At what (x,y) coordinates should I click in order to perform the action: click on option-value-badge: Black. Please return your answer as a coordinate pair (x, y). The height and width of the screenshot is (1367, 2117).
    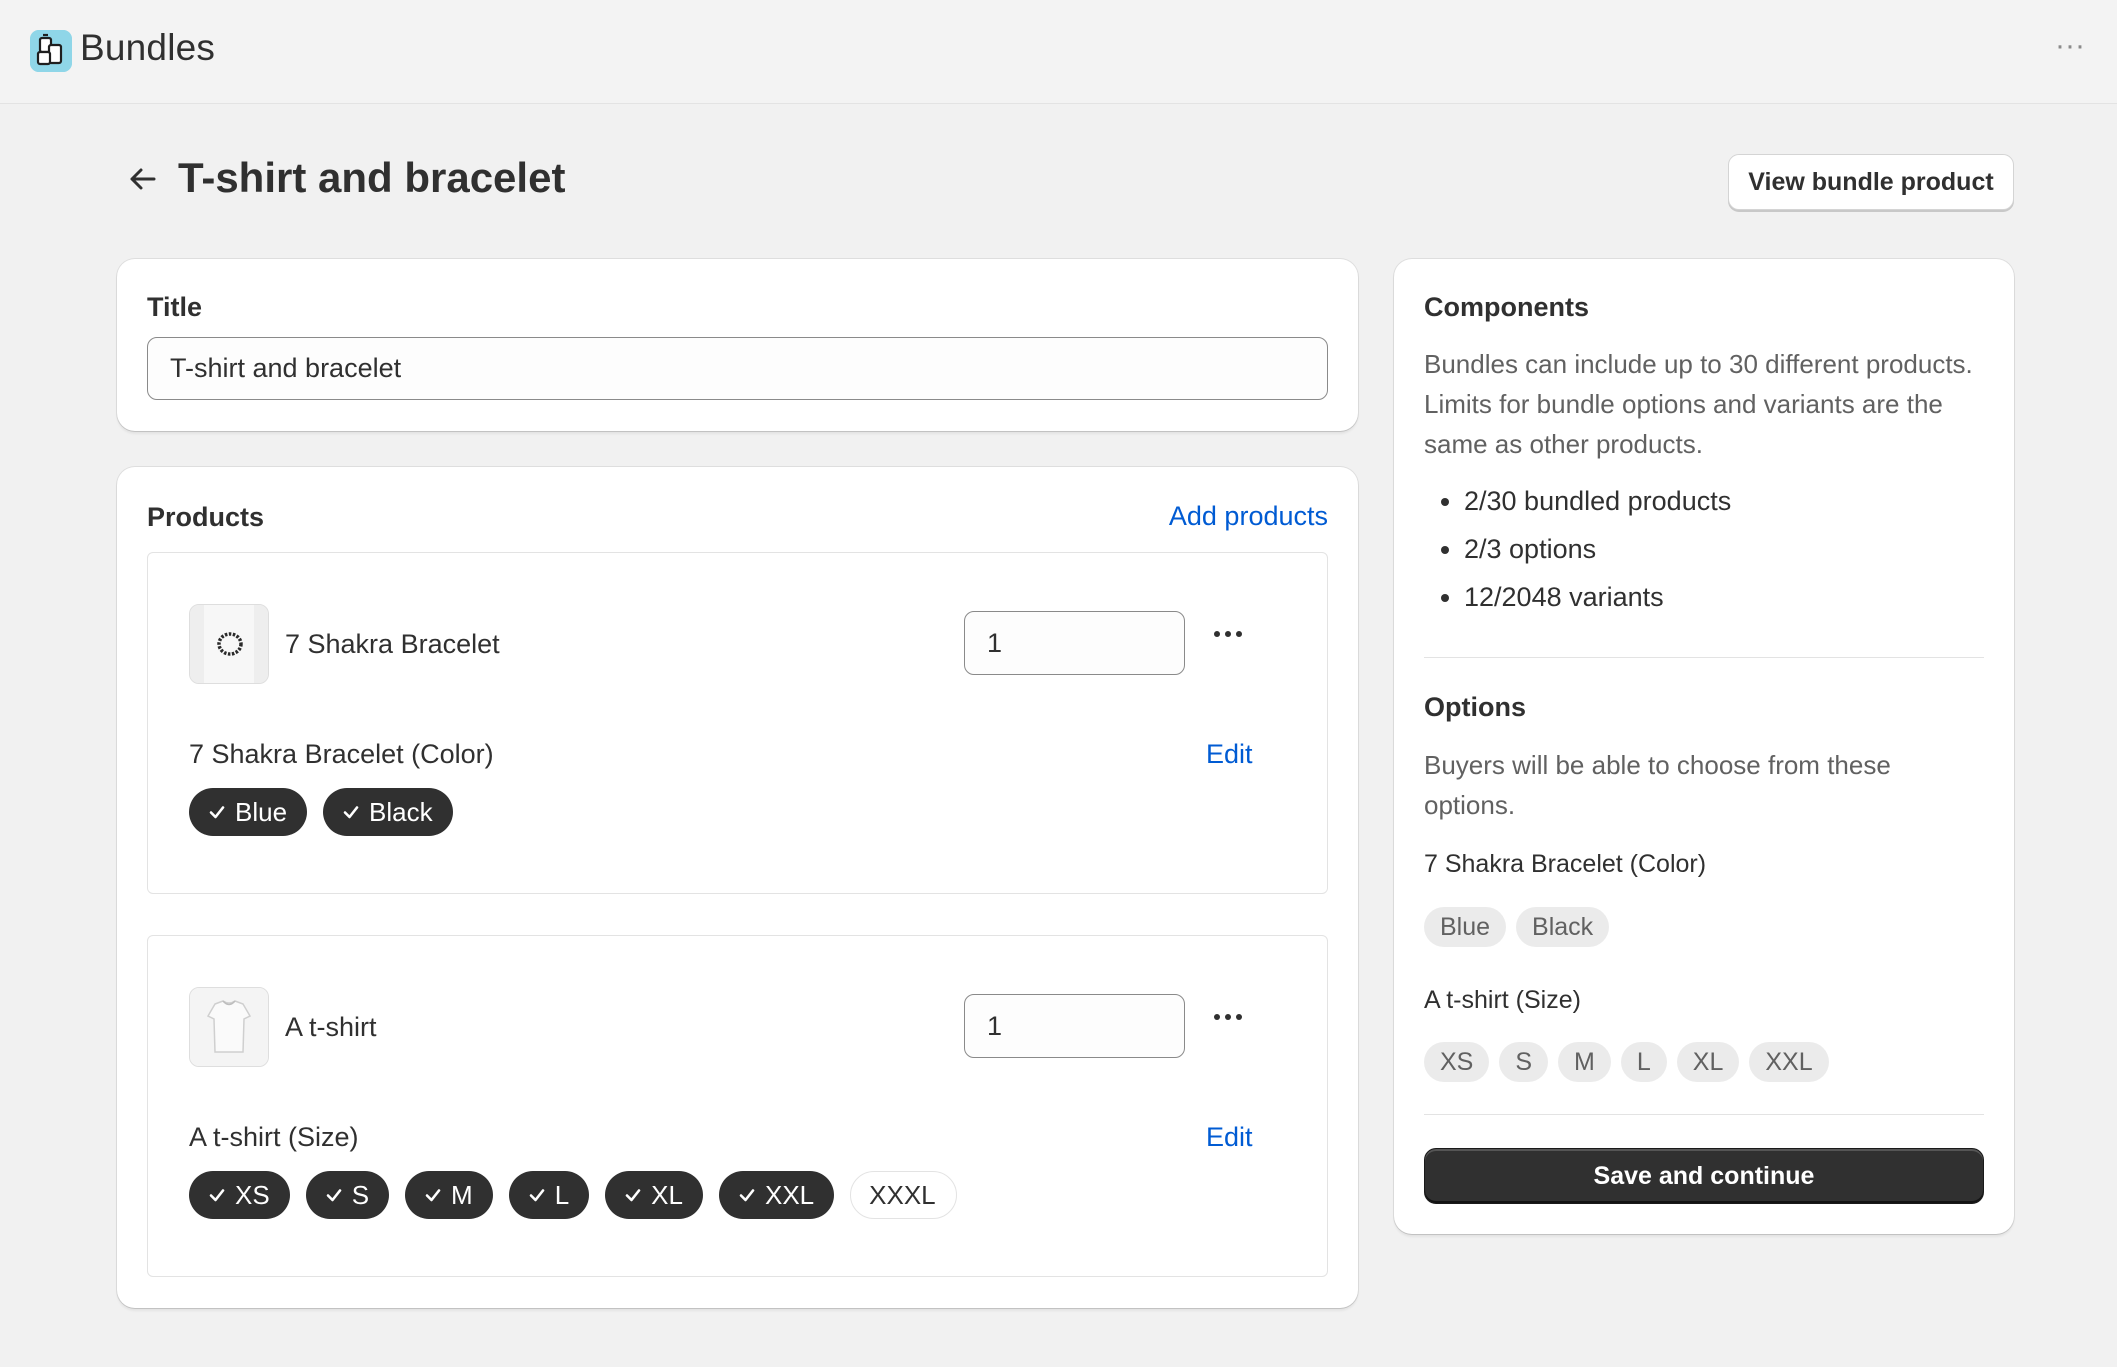
    Looking at the image, I should click on (1563, 927).